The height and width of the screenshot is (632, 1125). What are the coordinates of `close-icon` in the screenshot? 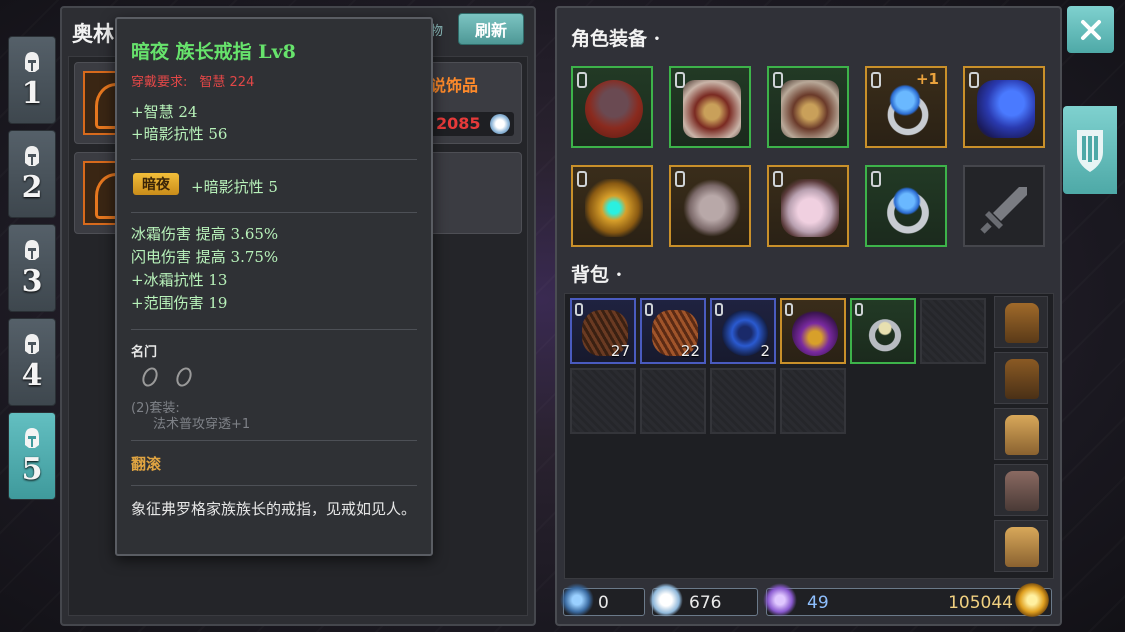 It's located at (1090, 29).